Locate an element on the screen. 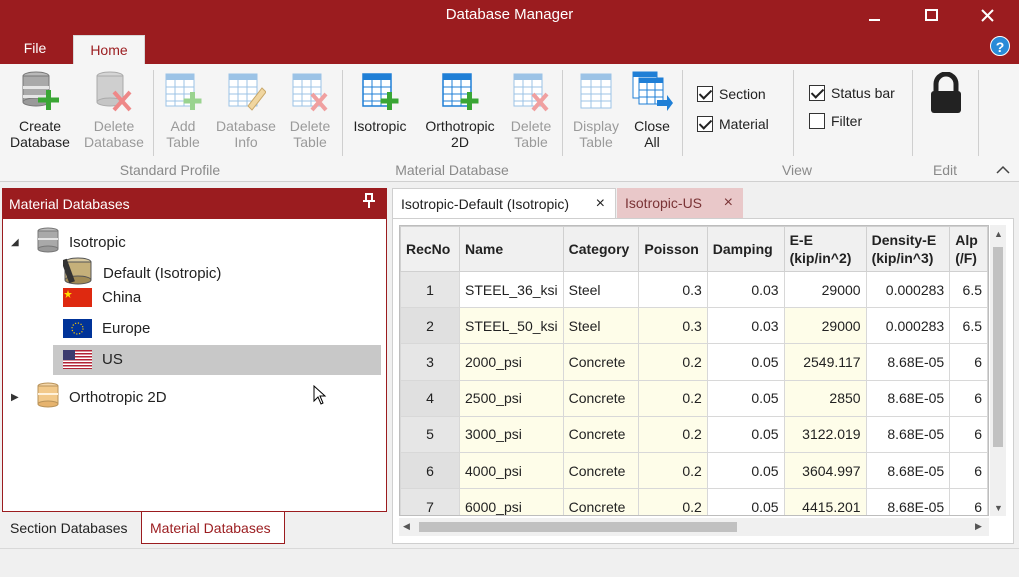  scroll-up-icon: ▲ is located at coordinates (998, 234).